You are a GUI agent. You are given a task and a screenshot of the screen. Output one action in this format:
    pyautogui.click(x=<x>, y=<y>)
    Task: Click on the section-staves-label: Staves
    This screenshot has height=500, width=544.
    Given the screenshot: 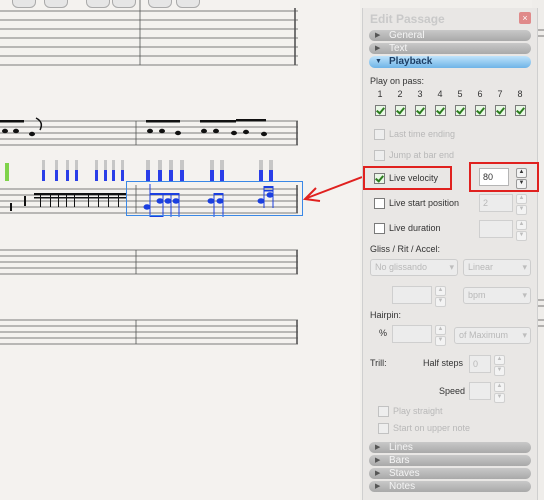 What is the action you would take?
    pyautogui.click(x=404, y=473)
    